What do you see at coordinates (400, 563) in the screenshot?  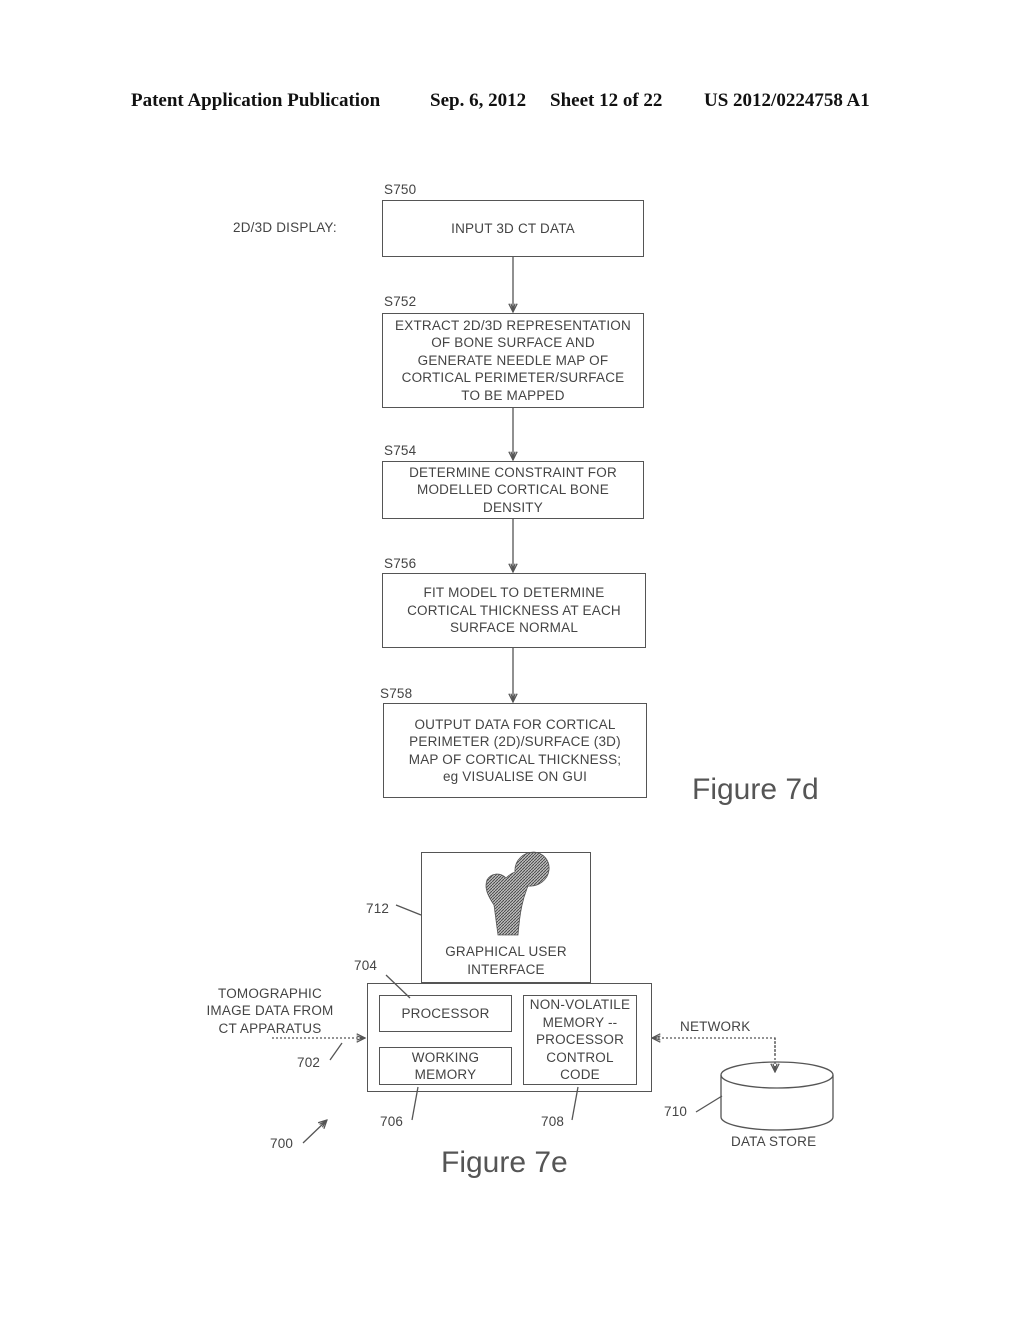 I see `step-id-s756: S756` at bounding box center [400, 563].